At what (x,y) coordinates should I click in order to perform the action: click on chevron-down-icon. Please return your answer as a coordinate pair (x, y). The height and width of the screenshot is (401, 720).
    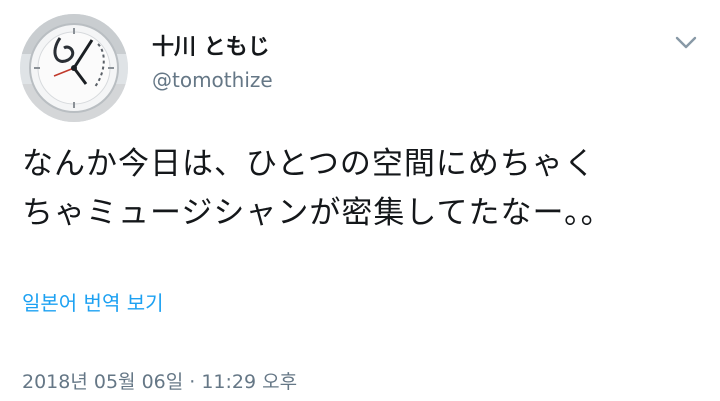
    Looking at the image, I should click on (686, 42).